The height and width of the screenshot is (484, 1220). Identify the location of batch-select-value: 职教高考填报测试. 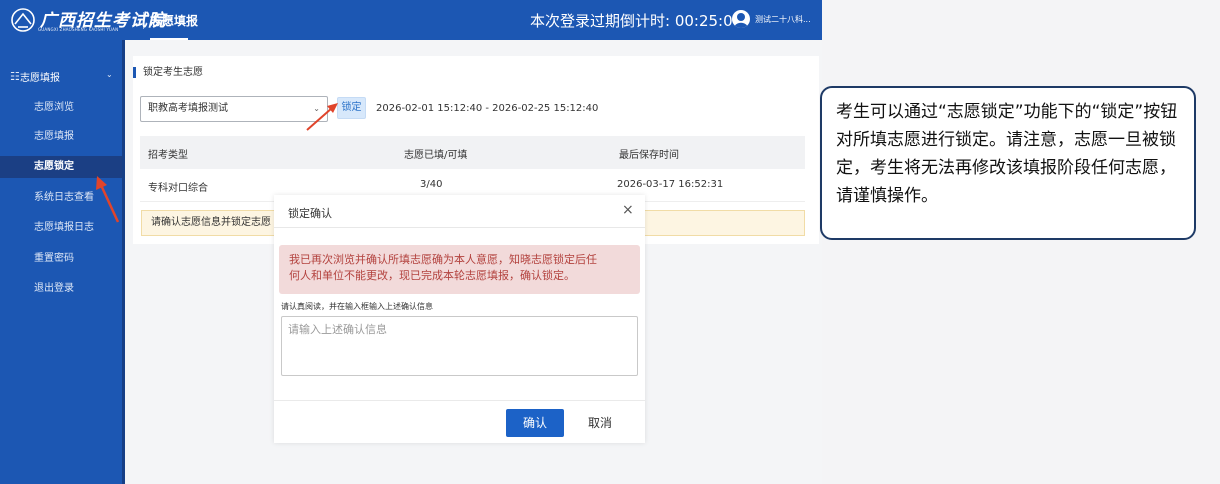
(188, 108).